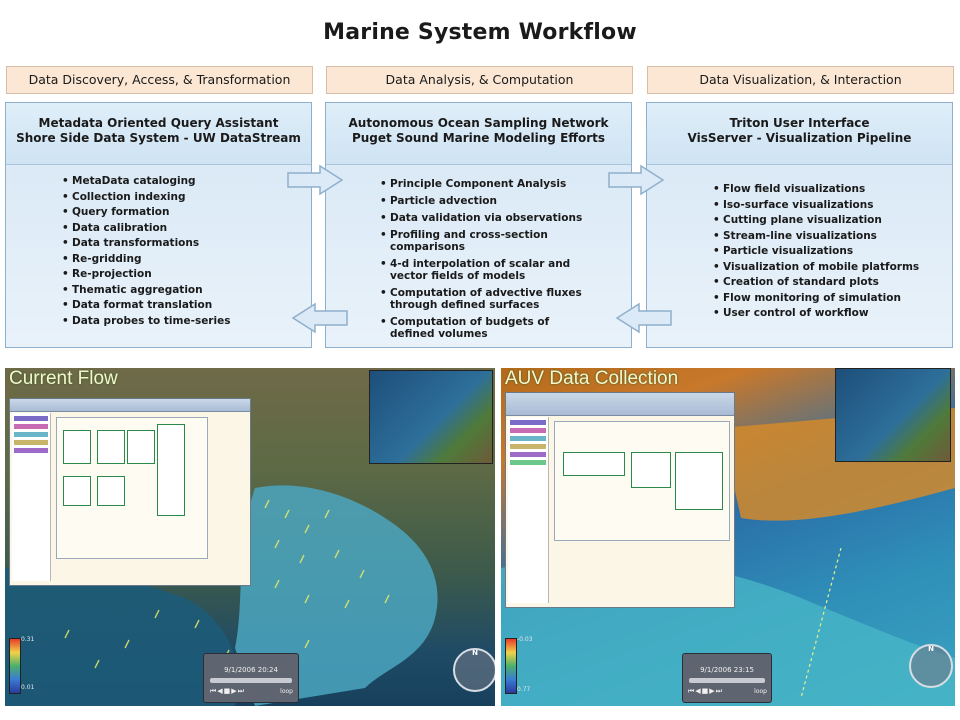 The width and height of the screenshot is (960, 720). What do you see at coordinates (158, 138) in the screenshot?
I see `discovery-title-line-2: Shore Side Data System - UW DataStream` at bounding box center [158, 138].